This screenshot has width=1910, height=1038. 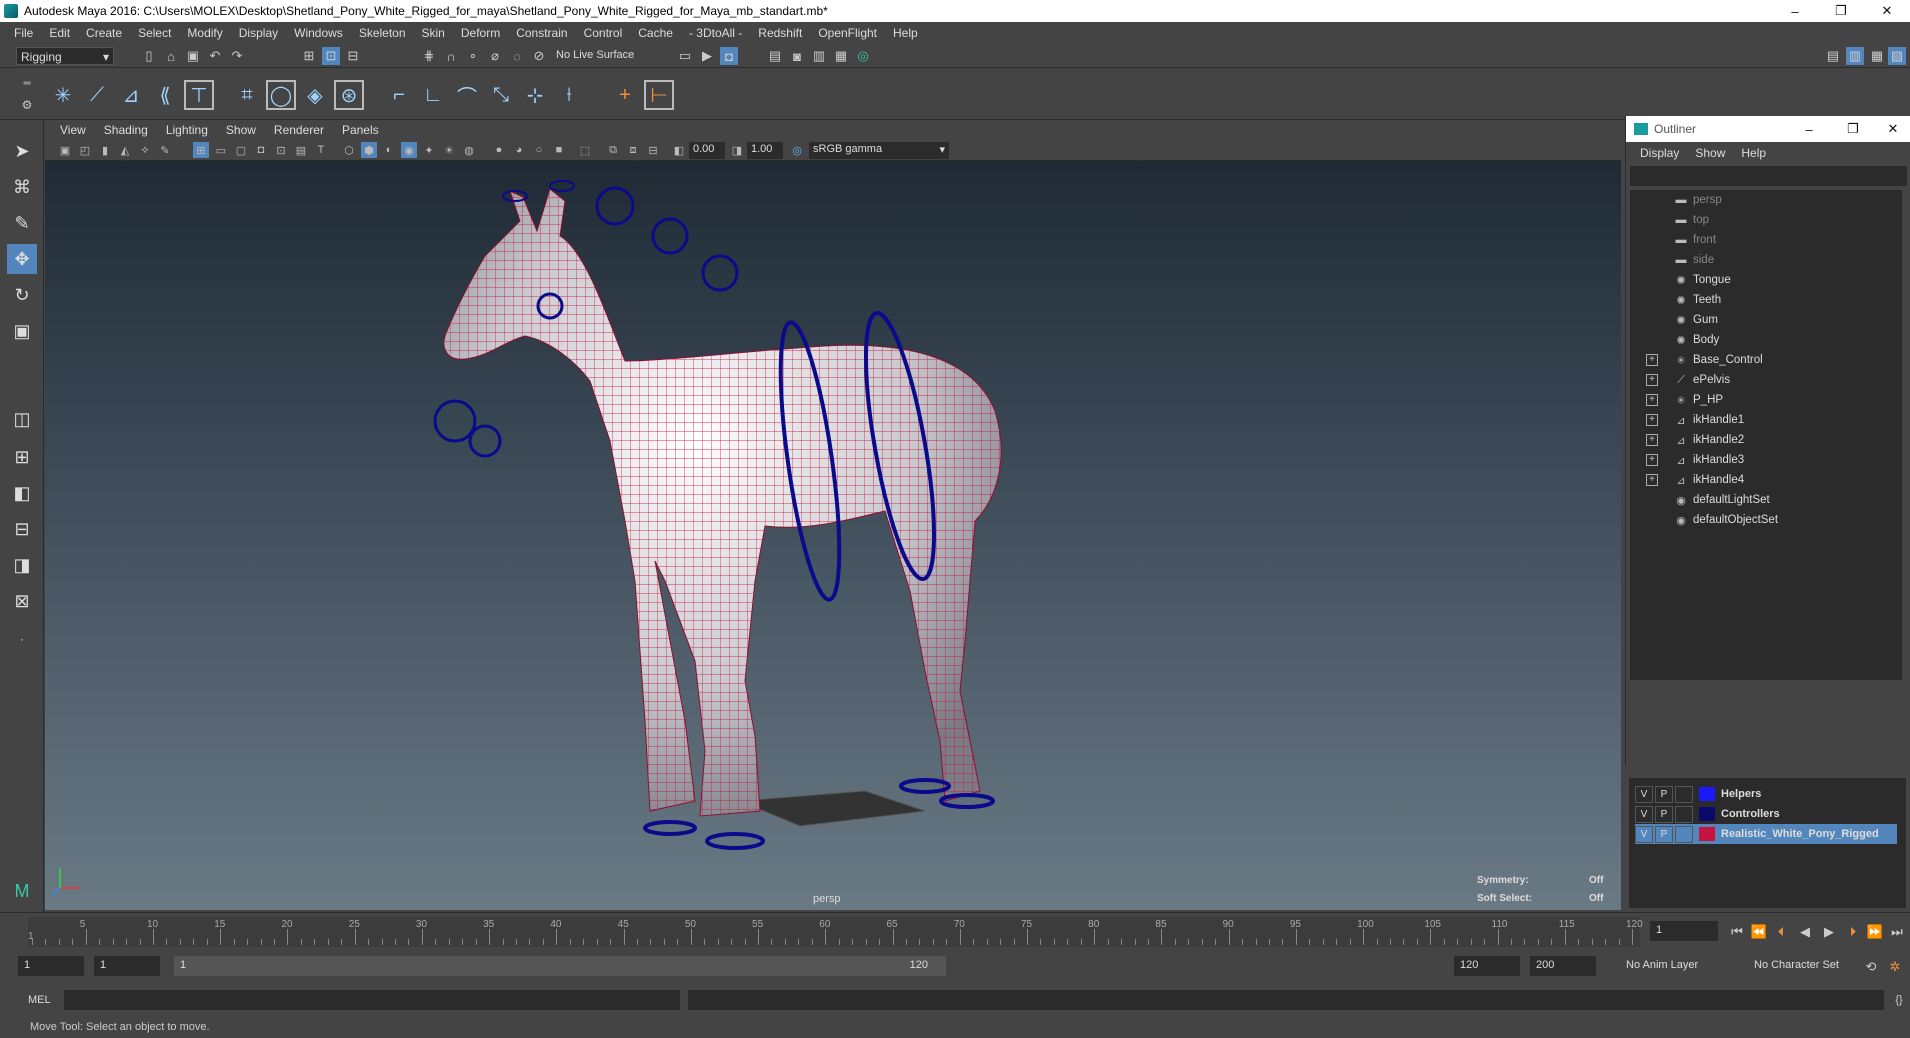 What do you see at coordinates (1809, 129) in the screenshot?
I see `outliner-minimize-button: –` at bounding box center [1809, 129].